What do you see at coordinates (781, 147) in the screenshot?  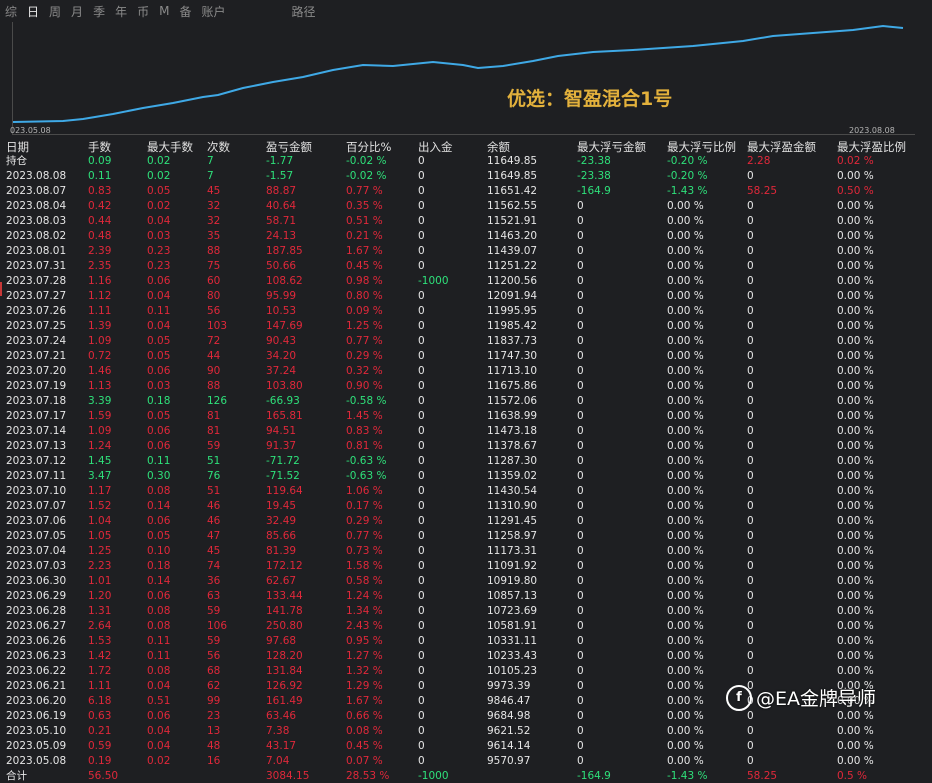 I see `column-header-10: 最大浮盈金额` at bounding box center [781, 147].